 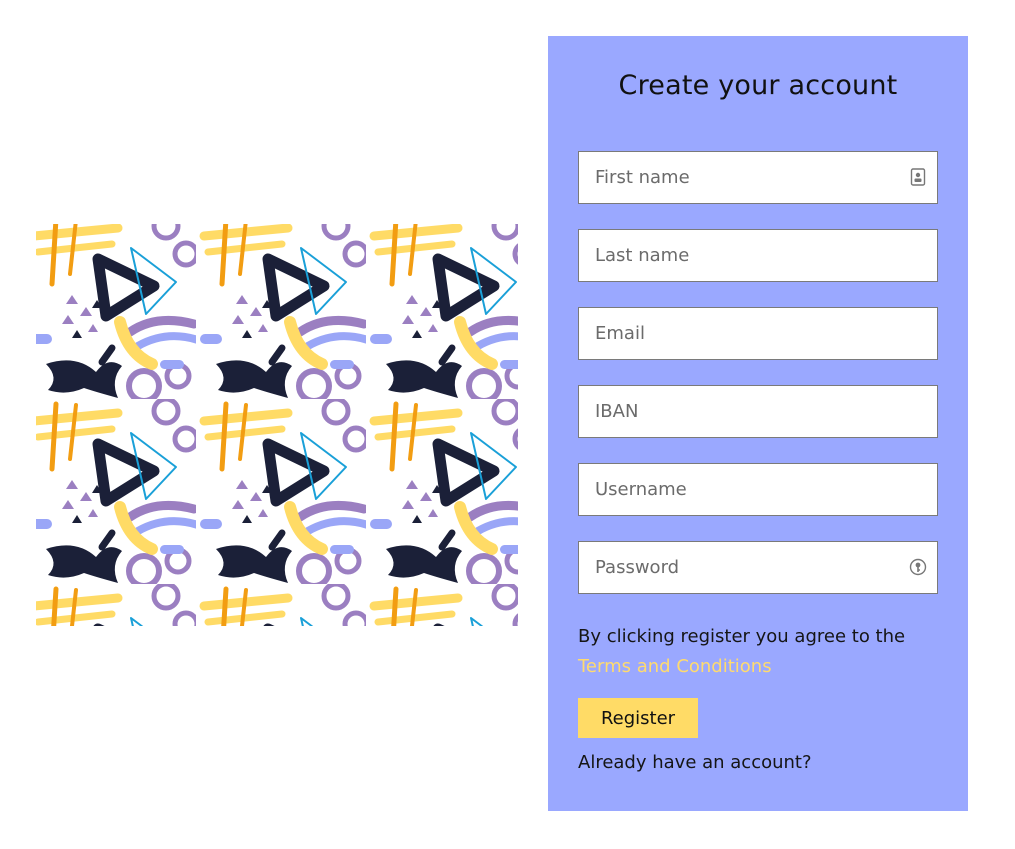 I want to click on email-input, so click(x=758, y=333).